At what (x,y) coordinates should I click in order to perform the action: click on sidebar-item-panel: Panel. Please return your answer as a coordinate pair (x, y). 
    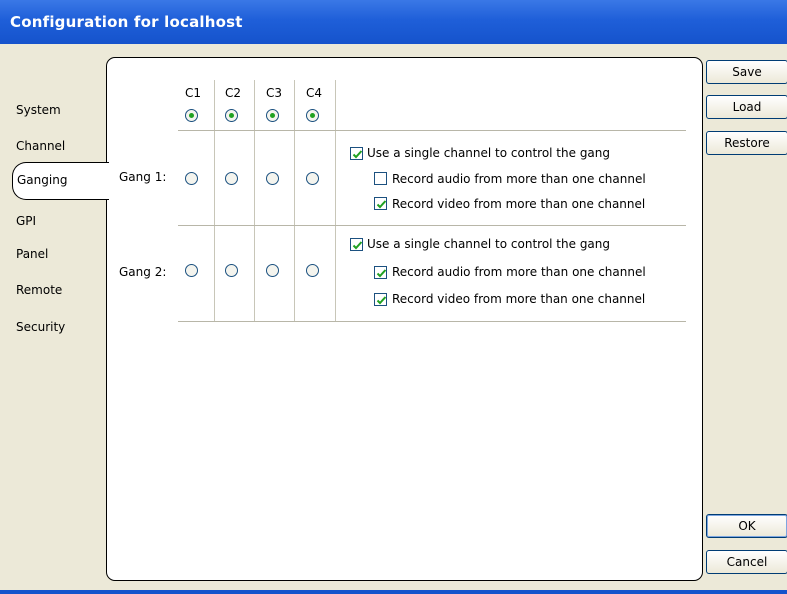
    Looking at the image, I should click on (32, 254).